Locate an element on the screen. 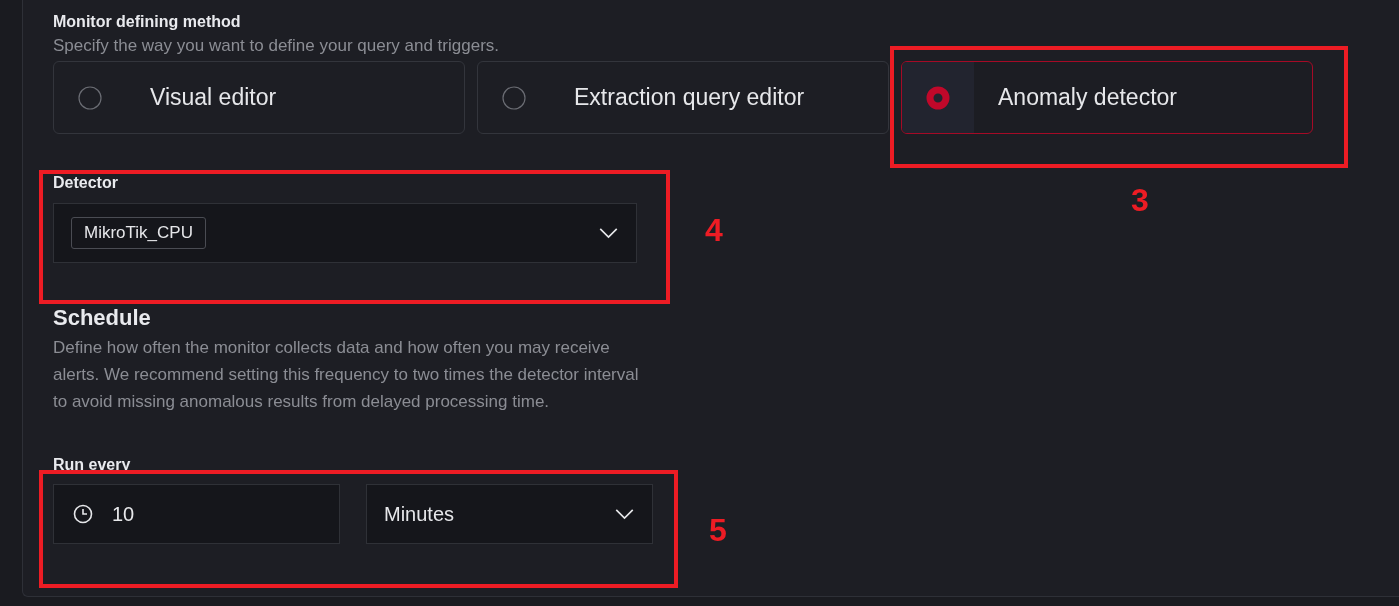 The width and height of the screenshot is (1399, 606). section-description: Define how often the monitor collects data and how often you may receive alerts. We recommend setting this frequency to two times the detector interval to avoid missing anomalous results from delayed processing time. is located at coordinates (346, 375).